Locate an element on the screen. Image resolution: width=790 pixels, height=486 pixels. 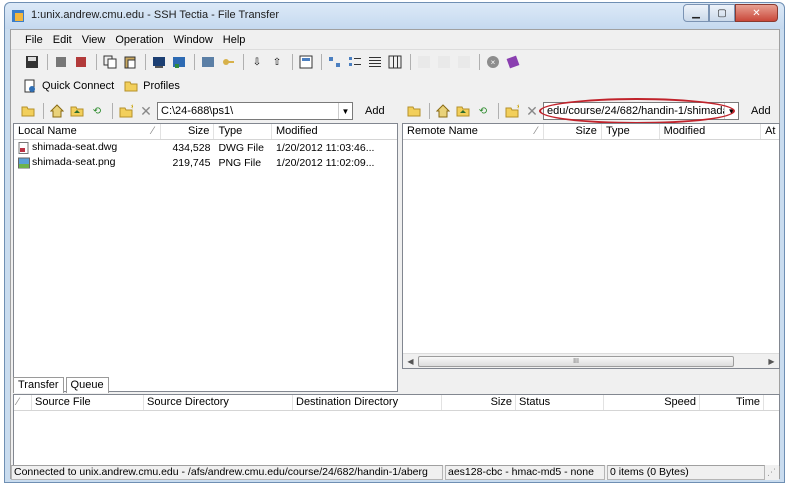
upload-button: ⇧ is located at coordinates (277, 62).